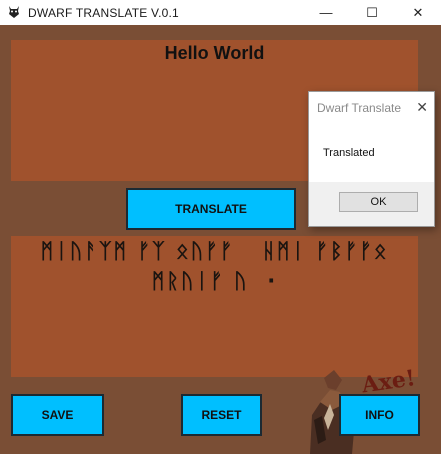  I want to click on close-button: ✕, so click(418, 12).